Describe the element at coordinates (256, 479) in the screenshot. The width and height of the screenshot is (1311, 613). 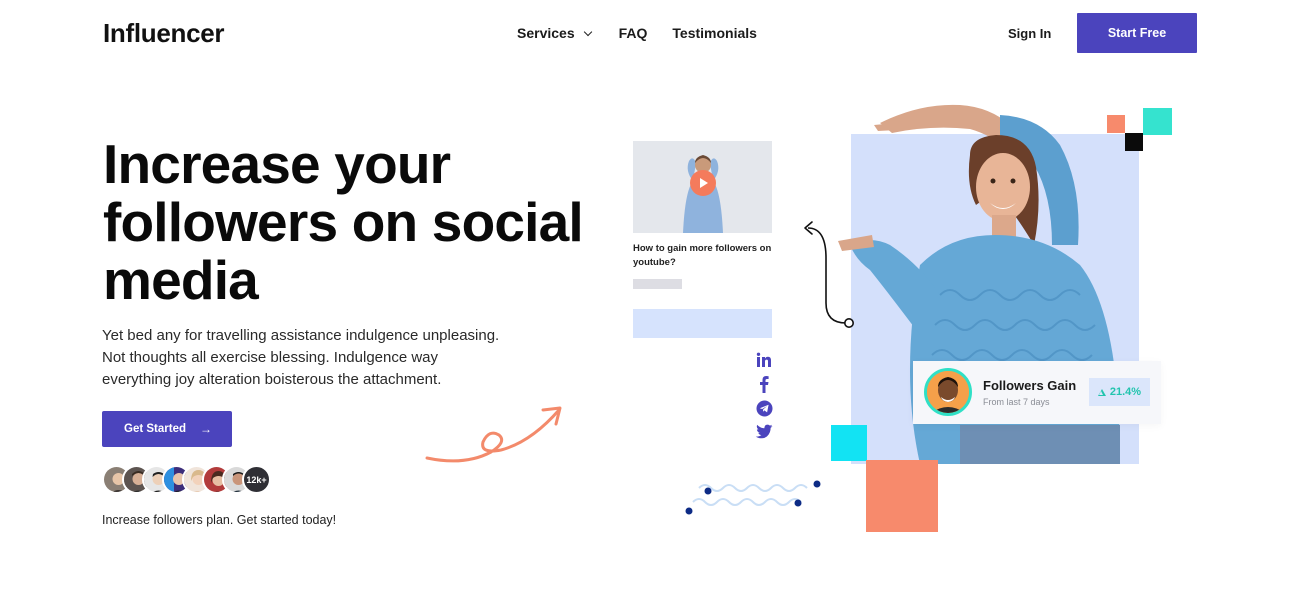
I see `avatar-count-badge: 12k+` at that location.